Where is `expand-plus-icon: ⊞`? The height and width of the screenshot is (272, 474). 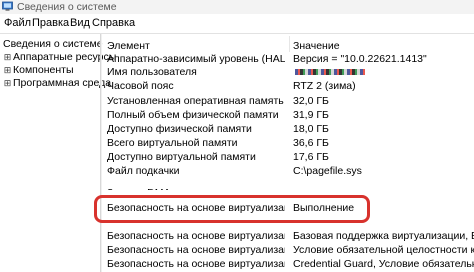 expand-plus-icon: ⊞ is located at coordinates (7, 84).